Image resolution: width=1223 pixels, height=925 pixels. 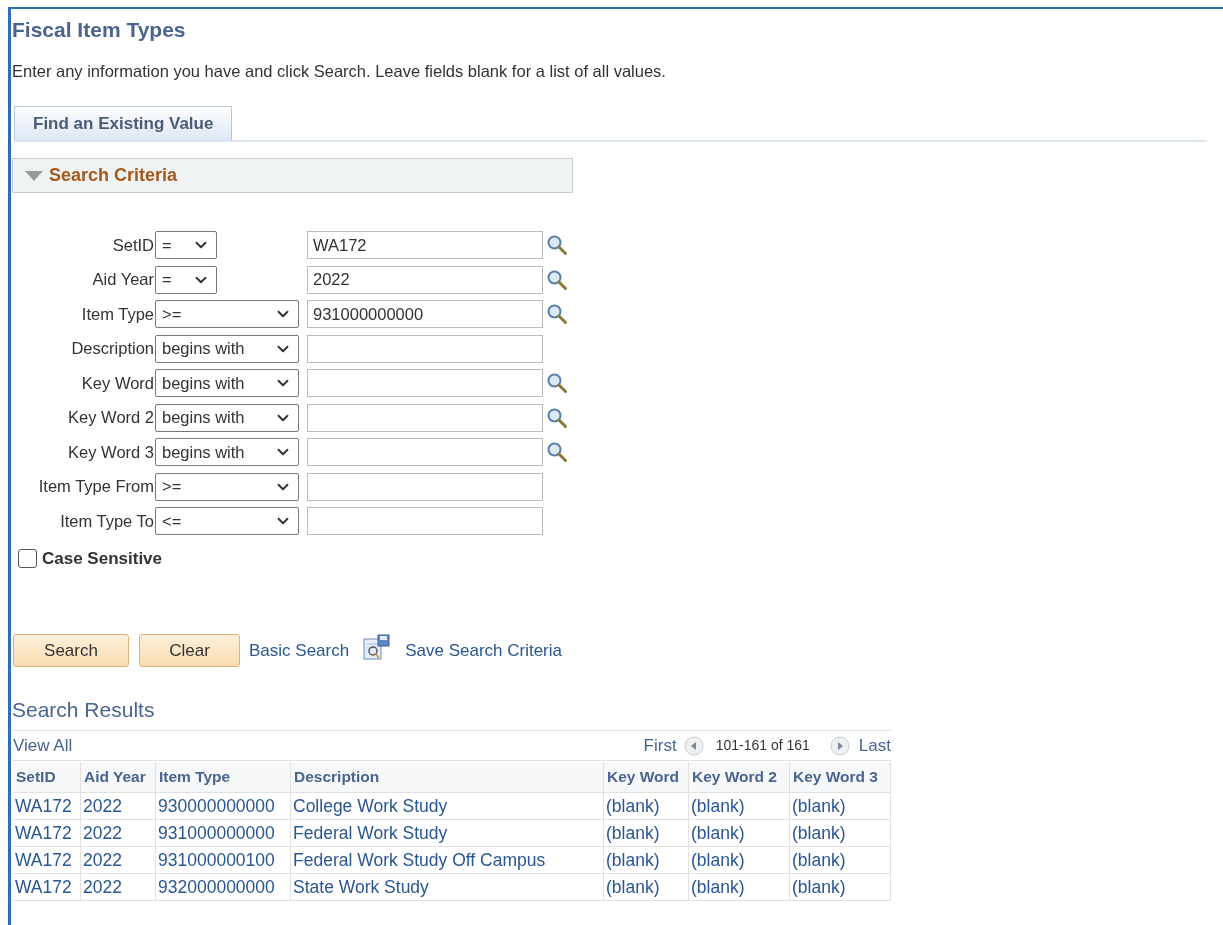 What do you see at coordinates (110, 452) in the screenshot?
I see `field-label: Key Word 3` at bounding box center [110, 452].